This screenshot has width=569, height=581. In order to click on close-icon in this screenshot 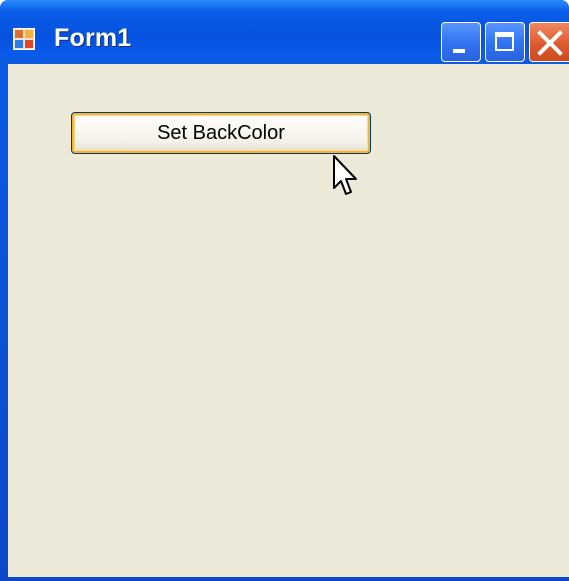, I will do `click(550, 43)`.